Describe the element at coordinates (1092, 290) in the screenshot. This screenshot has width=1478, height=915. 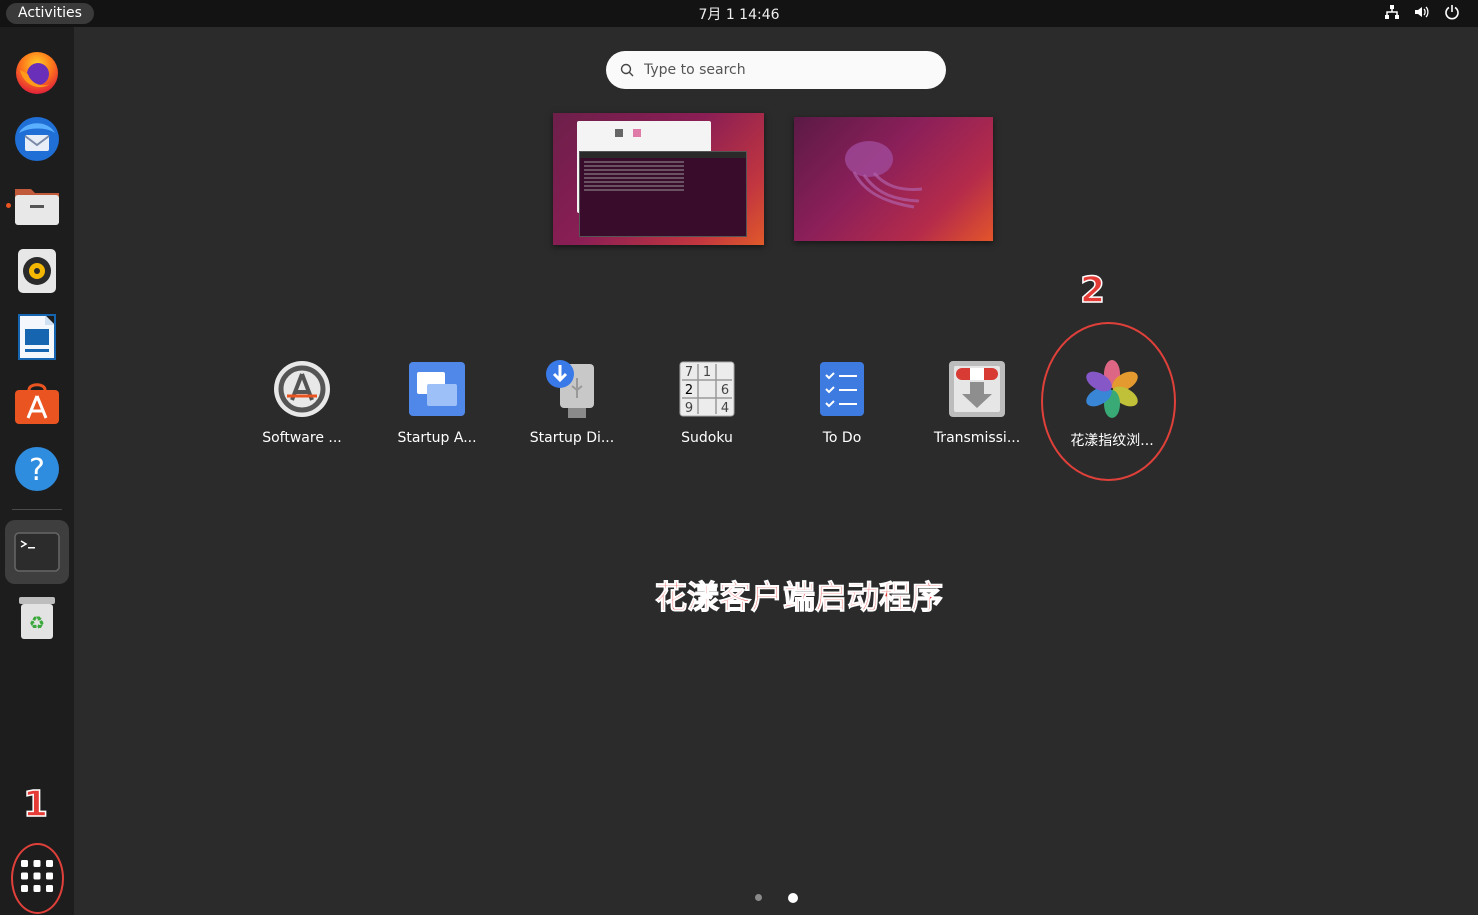
I see `annotation-step-2: 2` at that location.